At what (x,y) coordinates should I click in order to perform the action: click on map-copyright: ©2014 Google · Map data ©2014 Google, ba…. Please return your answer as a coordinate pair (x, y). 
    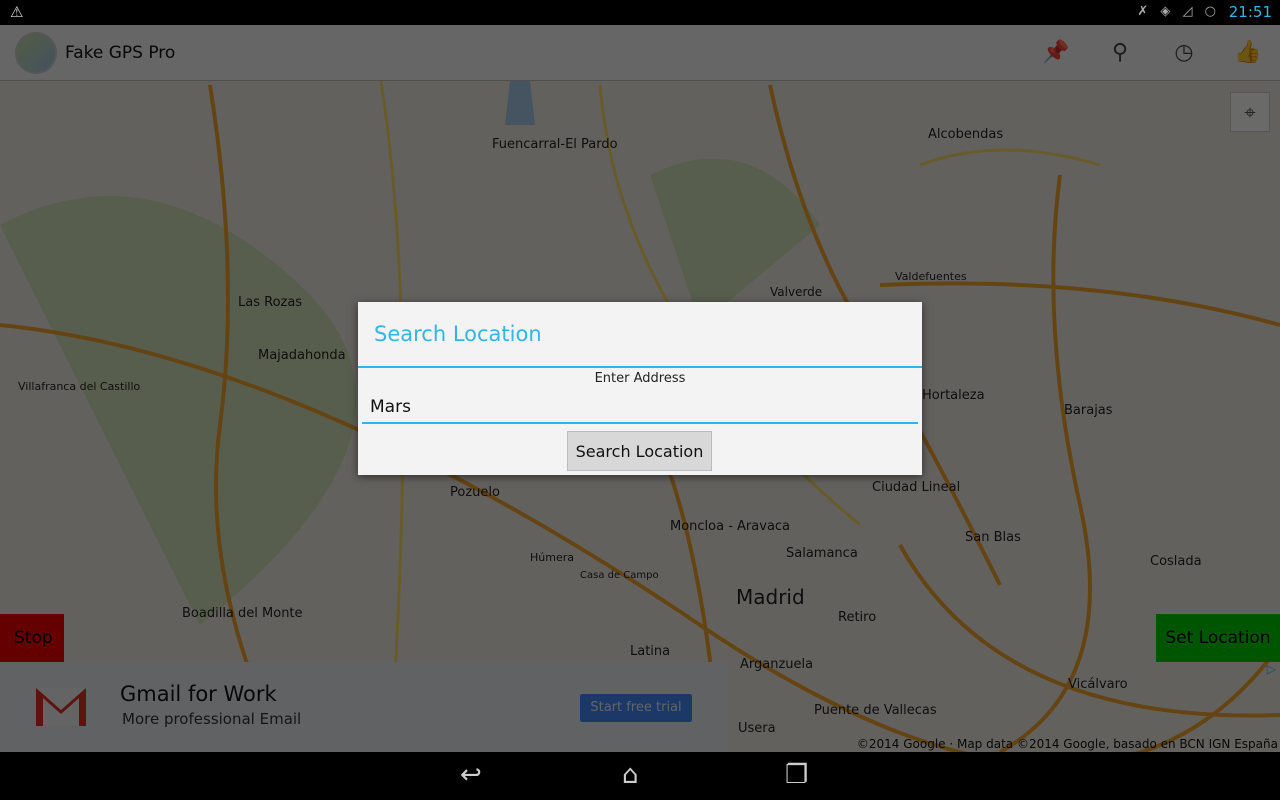
    Looking at the image, I should click on (1067, 744).